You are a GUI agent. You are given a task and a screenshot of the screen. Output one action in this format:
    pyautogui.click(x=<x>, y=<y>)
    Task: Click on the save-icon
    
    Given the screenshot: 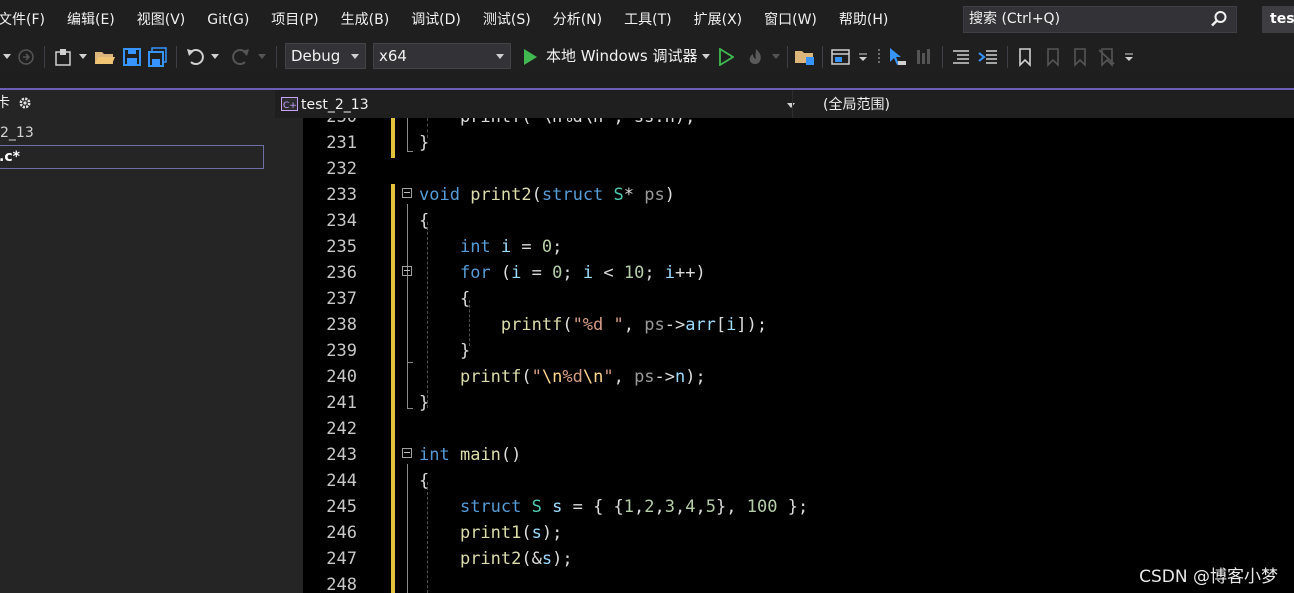 What is the action you would take?
    pyautogui.click(x=132, y=57)
    